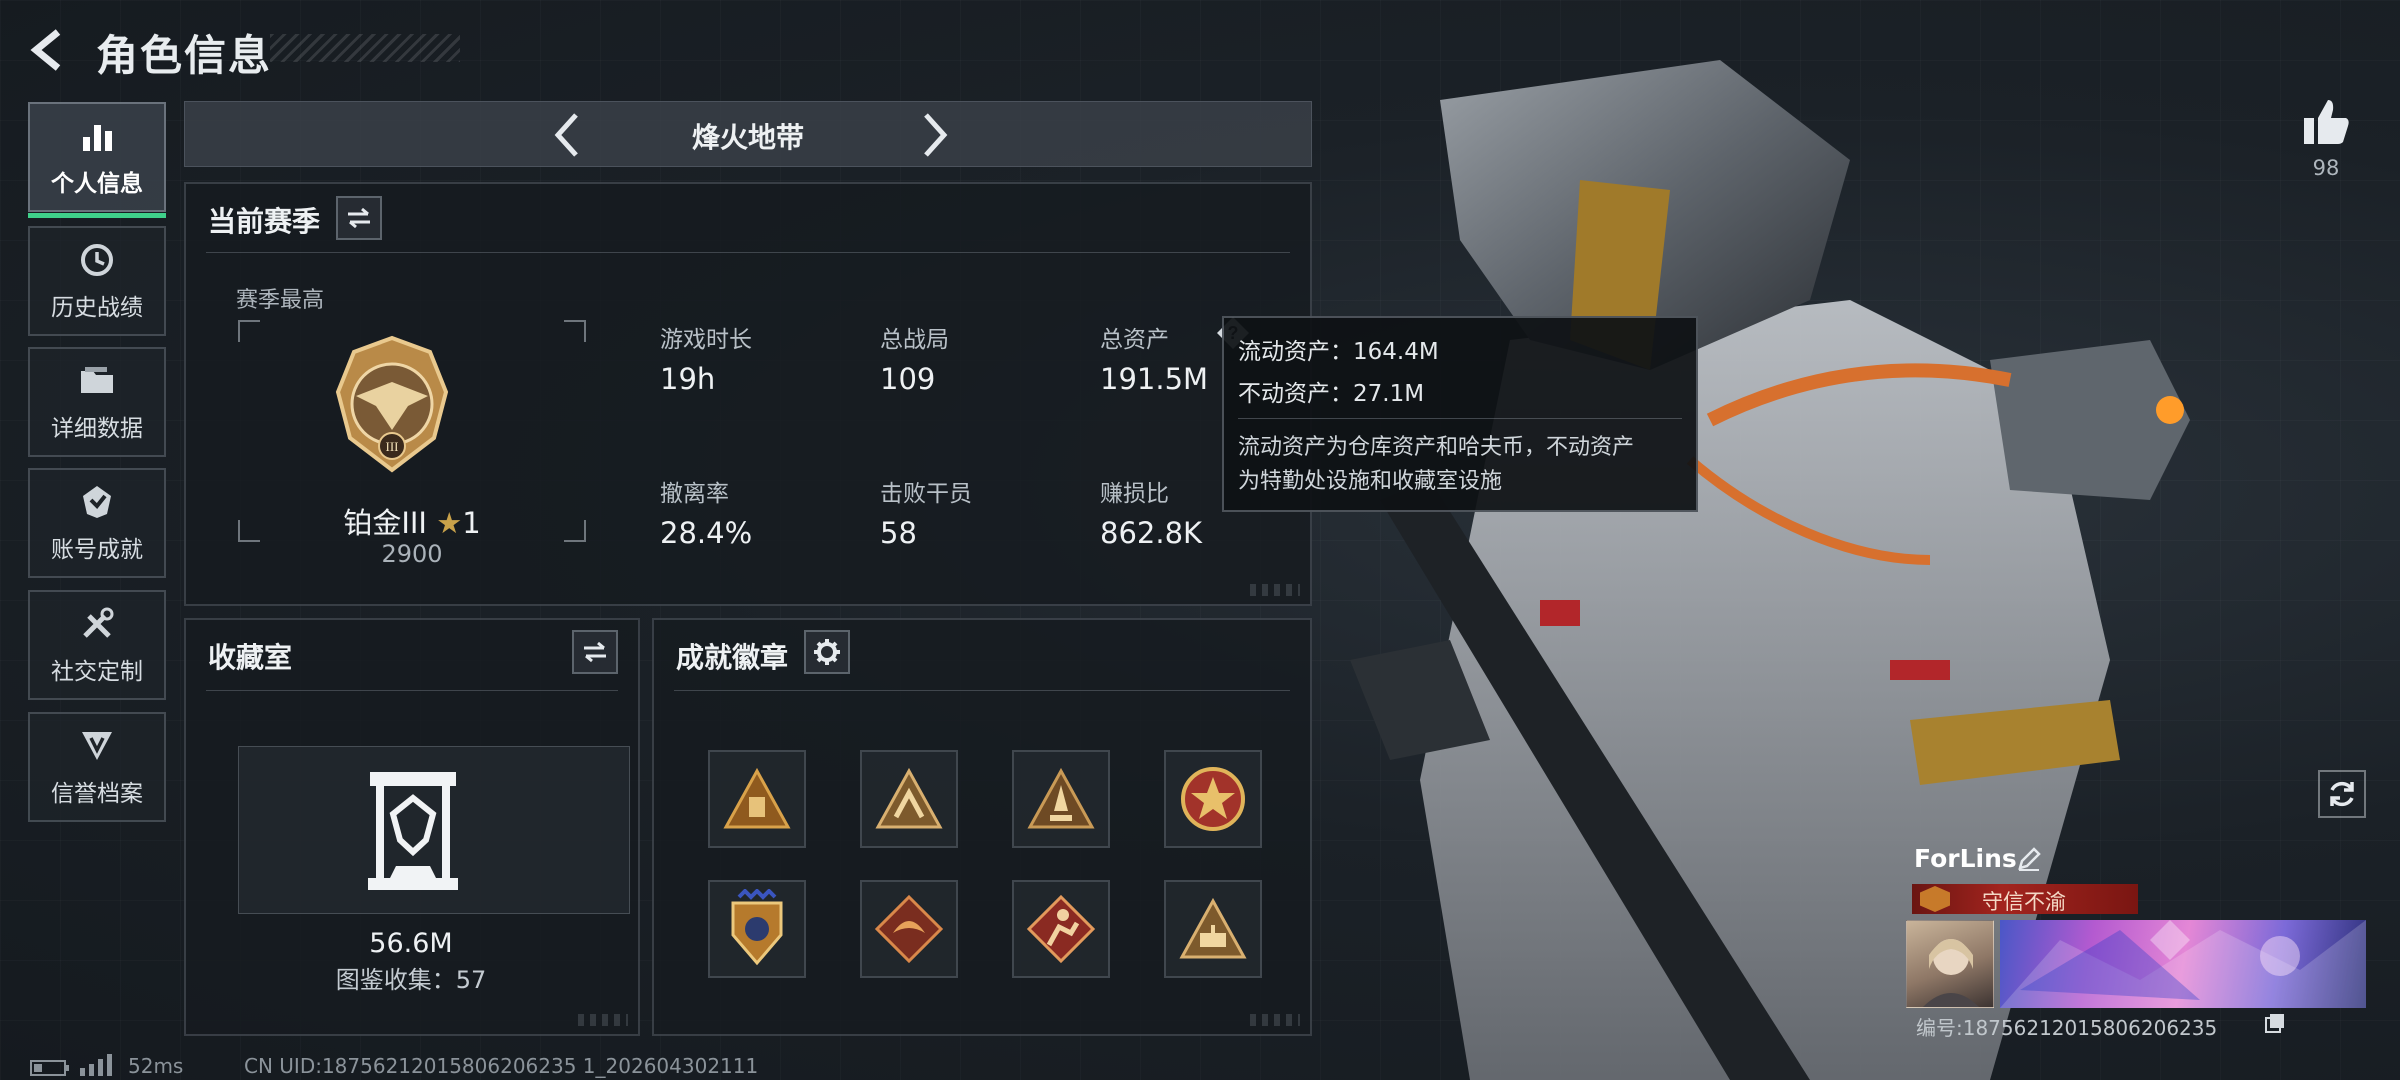  I want to click on stat-label: 赚损比, so click(1134, 494).